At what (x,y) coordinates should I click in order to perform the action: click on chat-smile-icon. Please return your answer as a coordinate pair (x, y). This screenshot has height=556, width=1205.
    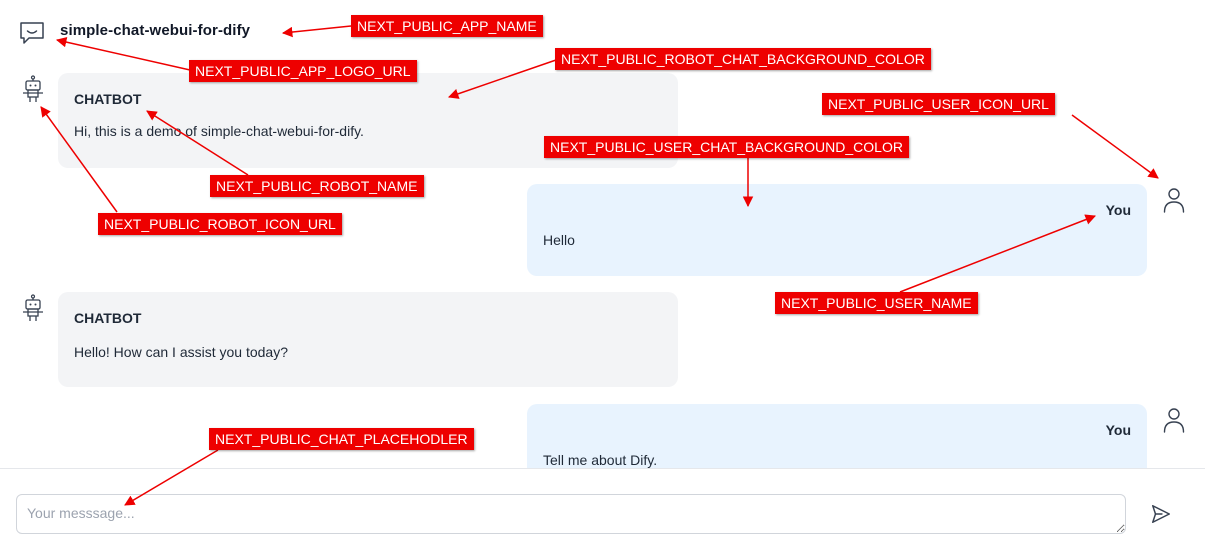
    Looking at the image, I should click on (32, 33).